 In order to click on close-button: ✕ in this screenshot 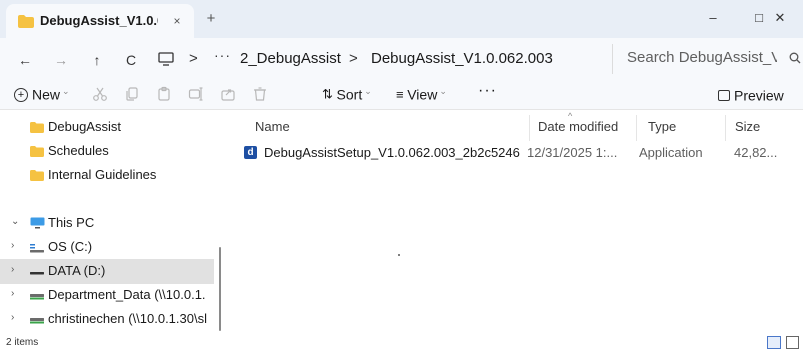, I will do `click(780, 18)`.